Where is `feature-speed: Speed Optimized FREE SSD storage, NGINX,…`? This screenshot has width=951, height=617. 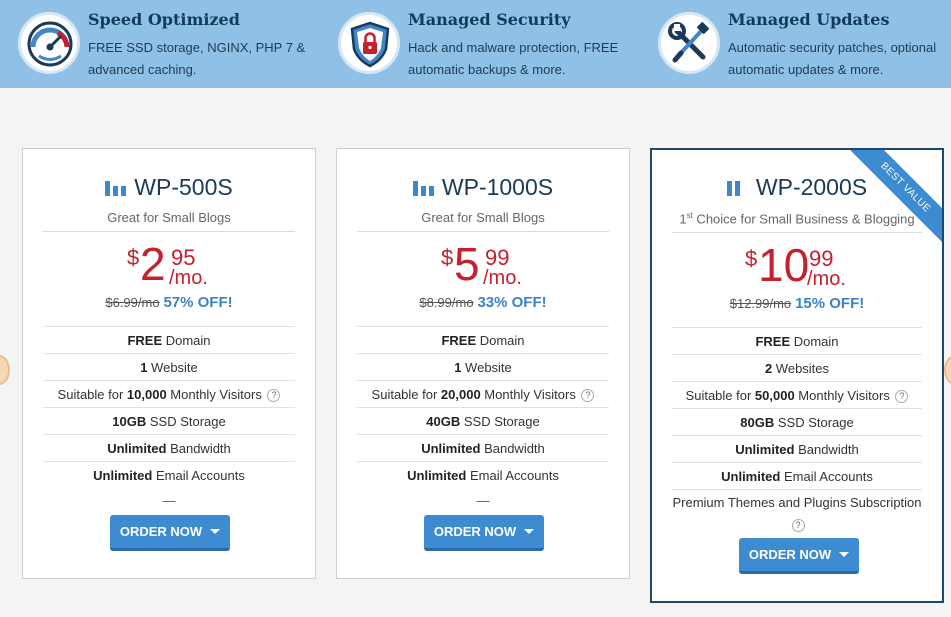 feature-speed: Speed Optimized FREE SSD storage, NGINX,… is located at coordinates (168, 45).